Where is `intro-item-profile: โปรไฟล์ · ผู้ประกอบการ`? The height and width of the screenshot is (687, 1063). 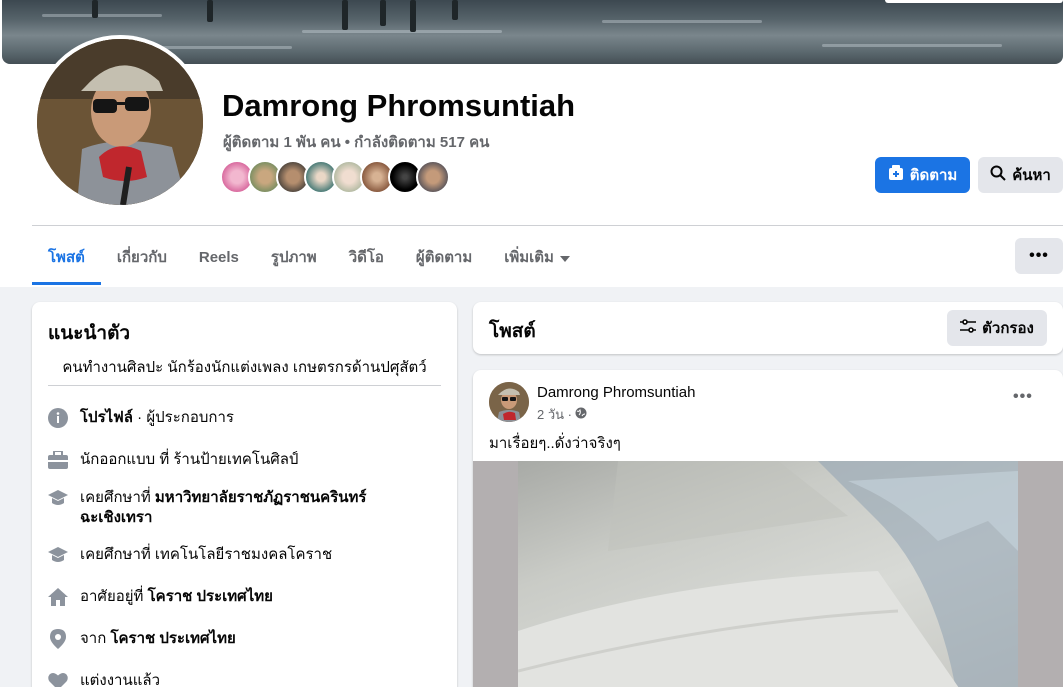 intro-item-profile: โปรไฟล์ · ผู้ประกอบการ is located at coordinates (141, 418).